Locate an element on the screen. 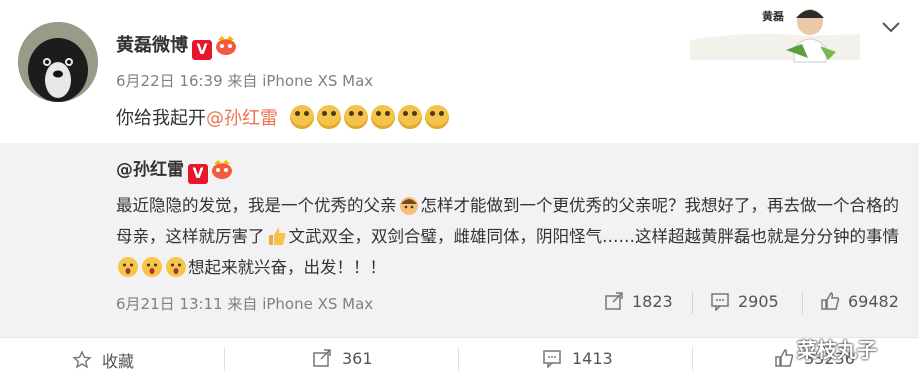 This screenshot has width=919, height=379. repost-comment-count-button: 2905 is located at coordinates (744, 301).